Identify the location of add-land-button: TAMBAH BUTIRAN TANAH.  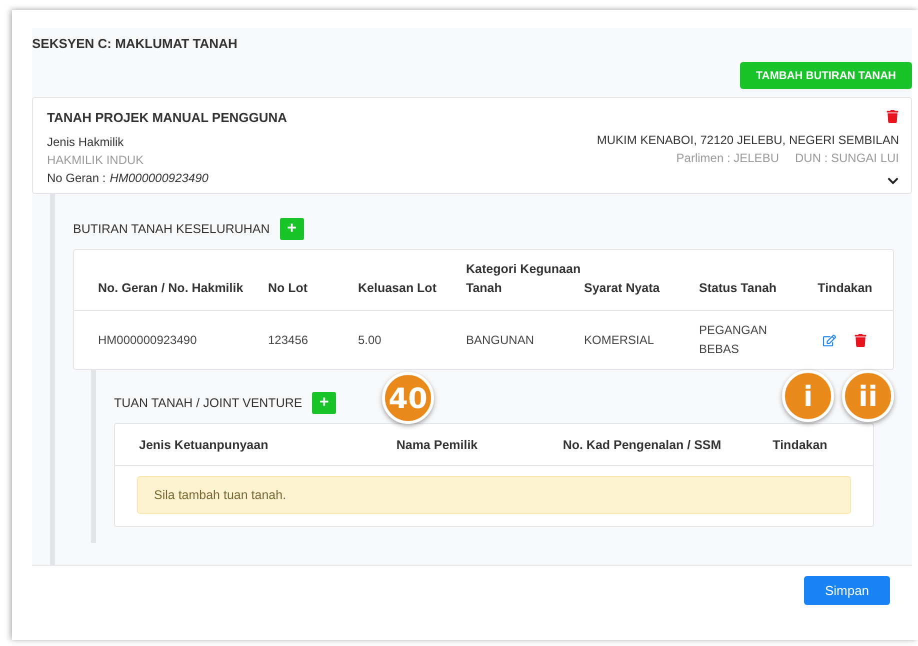
(826, 75).